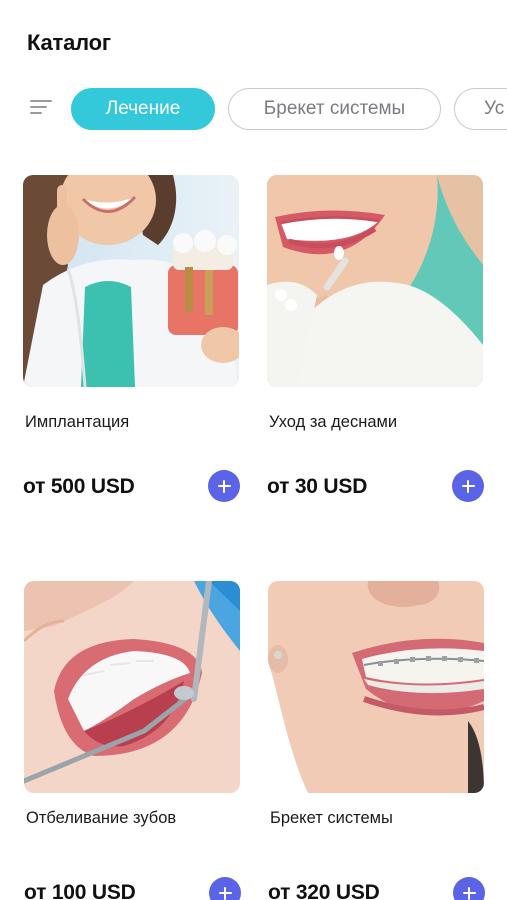  What do you see at coordinates (334, 109) in the screenshot?
I see `chip-braces: Брекет системы` at bounding box center [334, 109].